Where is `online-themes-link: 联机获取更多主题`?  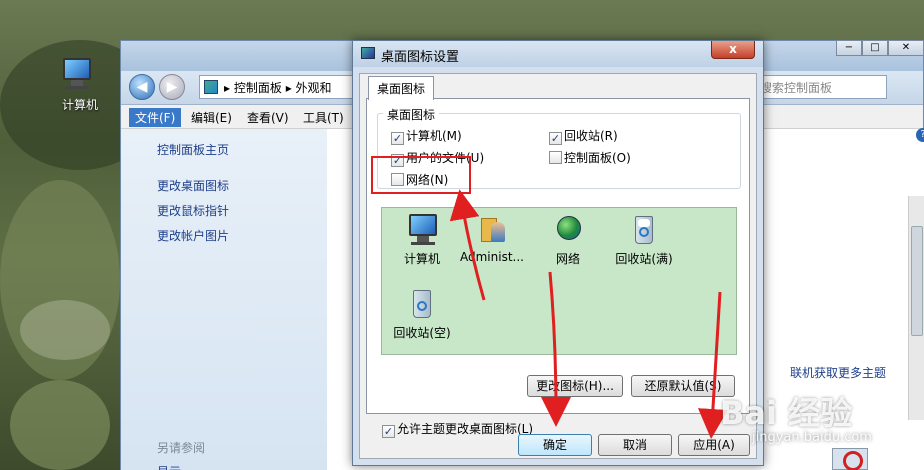 online-themes-link: 联机获取更多主题 is located at coordinates (838, 372).